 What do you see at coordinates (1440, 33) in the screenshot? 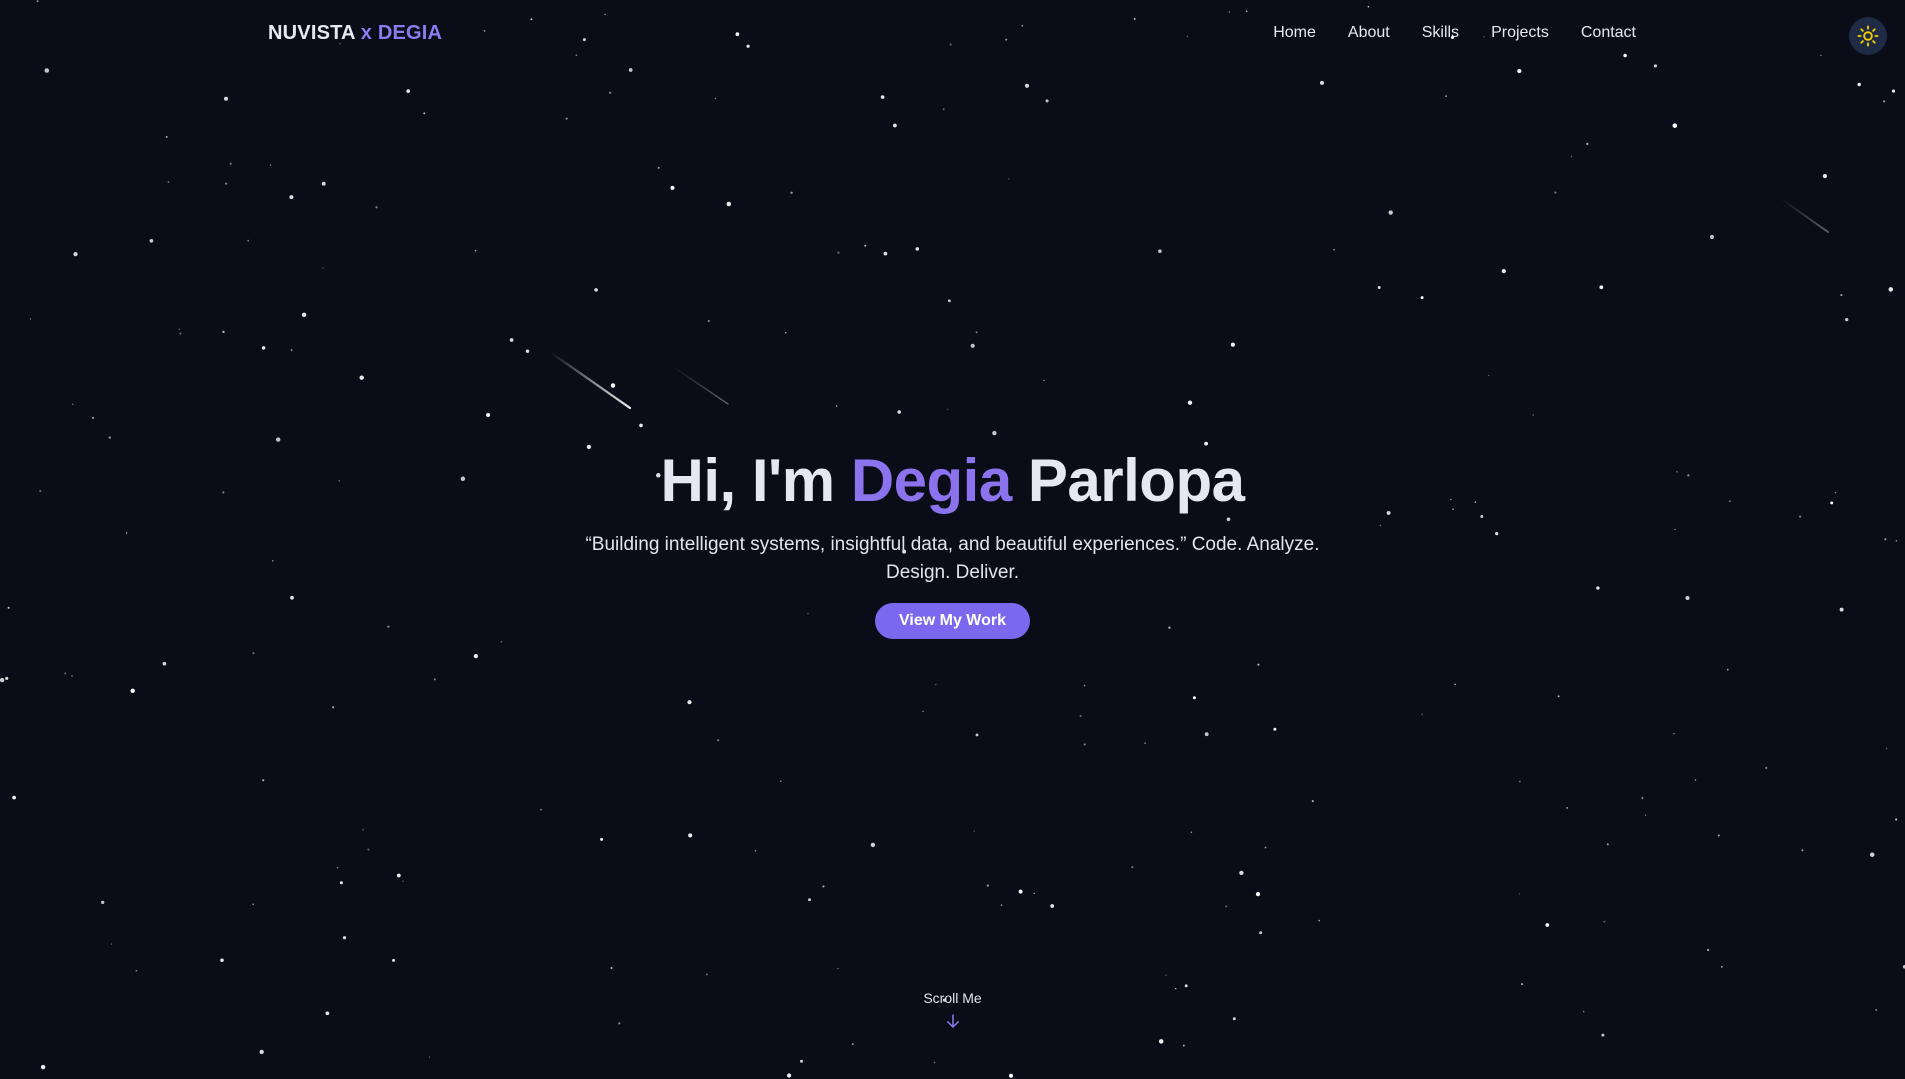
I see `nav-skills: Skills` at bounding box center [1440, 33].